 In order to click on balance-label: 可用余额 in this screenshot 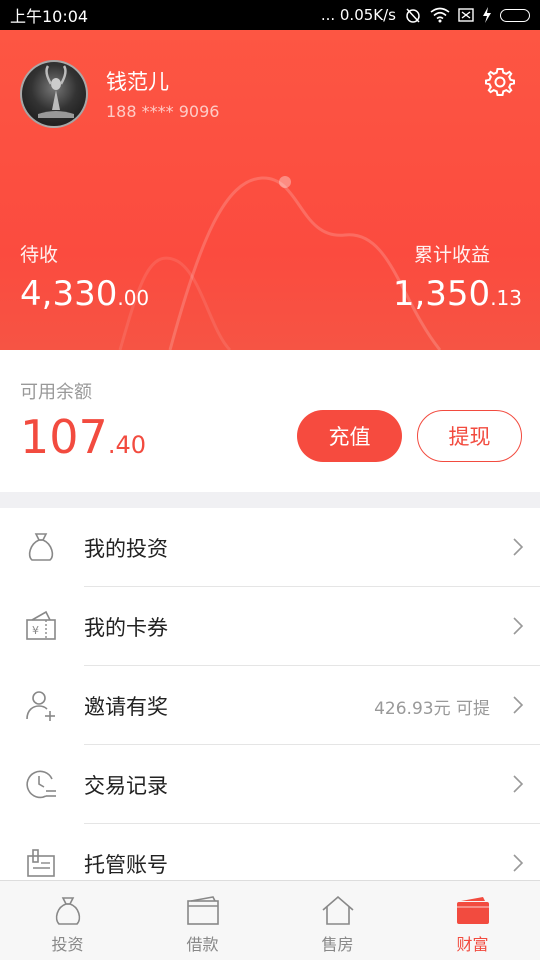, I will do `click(56, 392)`.